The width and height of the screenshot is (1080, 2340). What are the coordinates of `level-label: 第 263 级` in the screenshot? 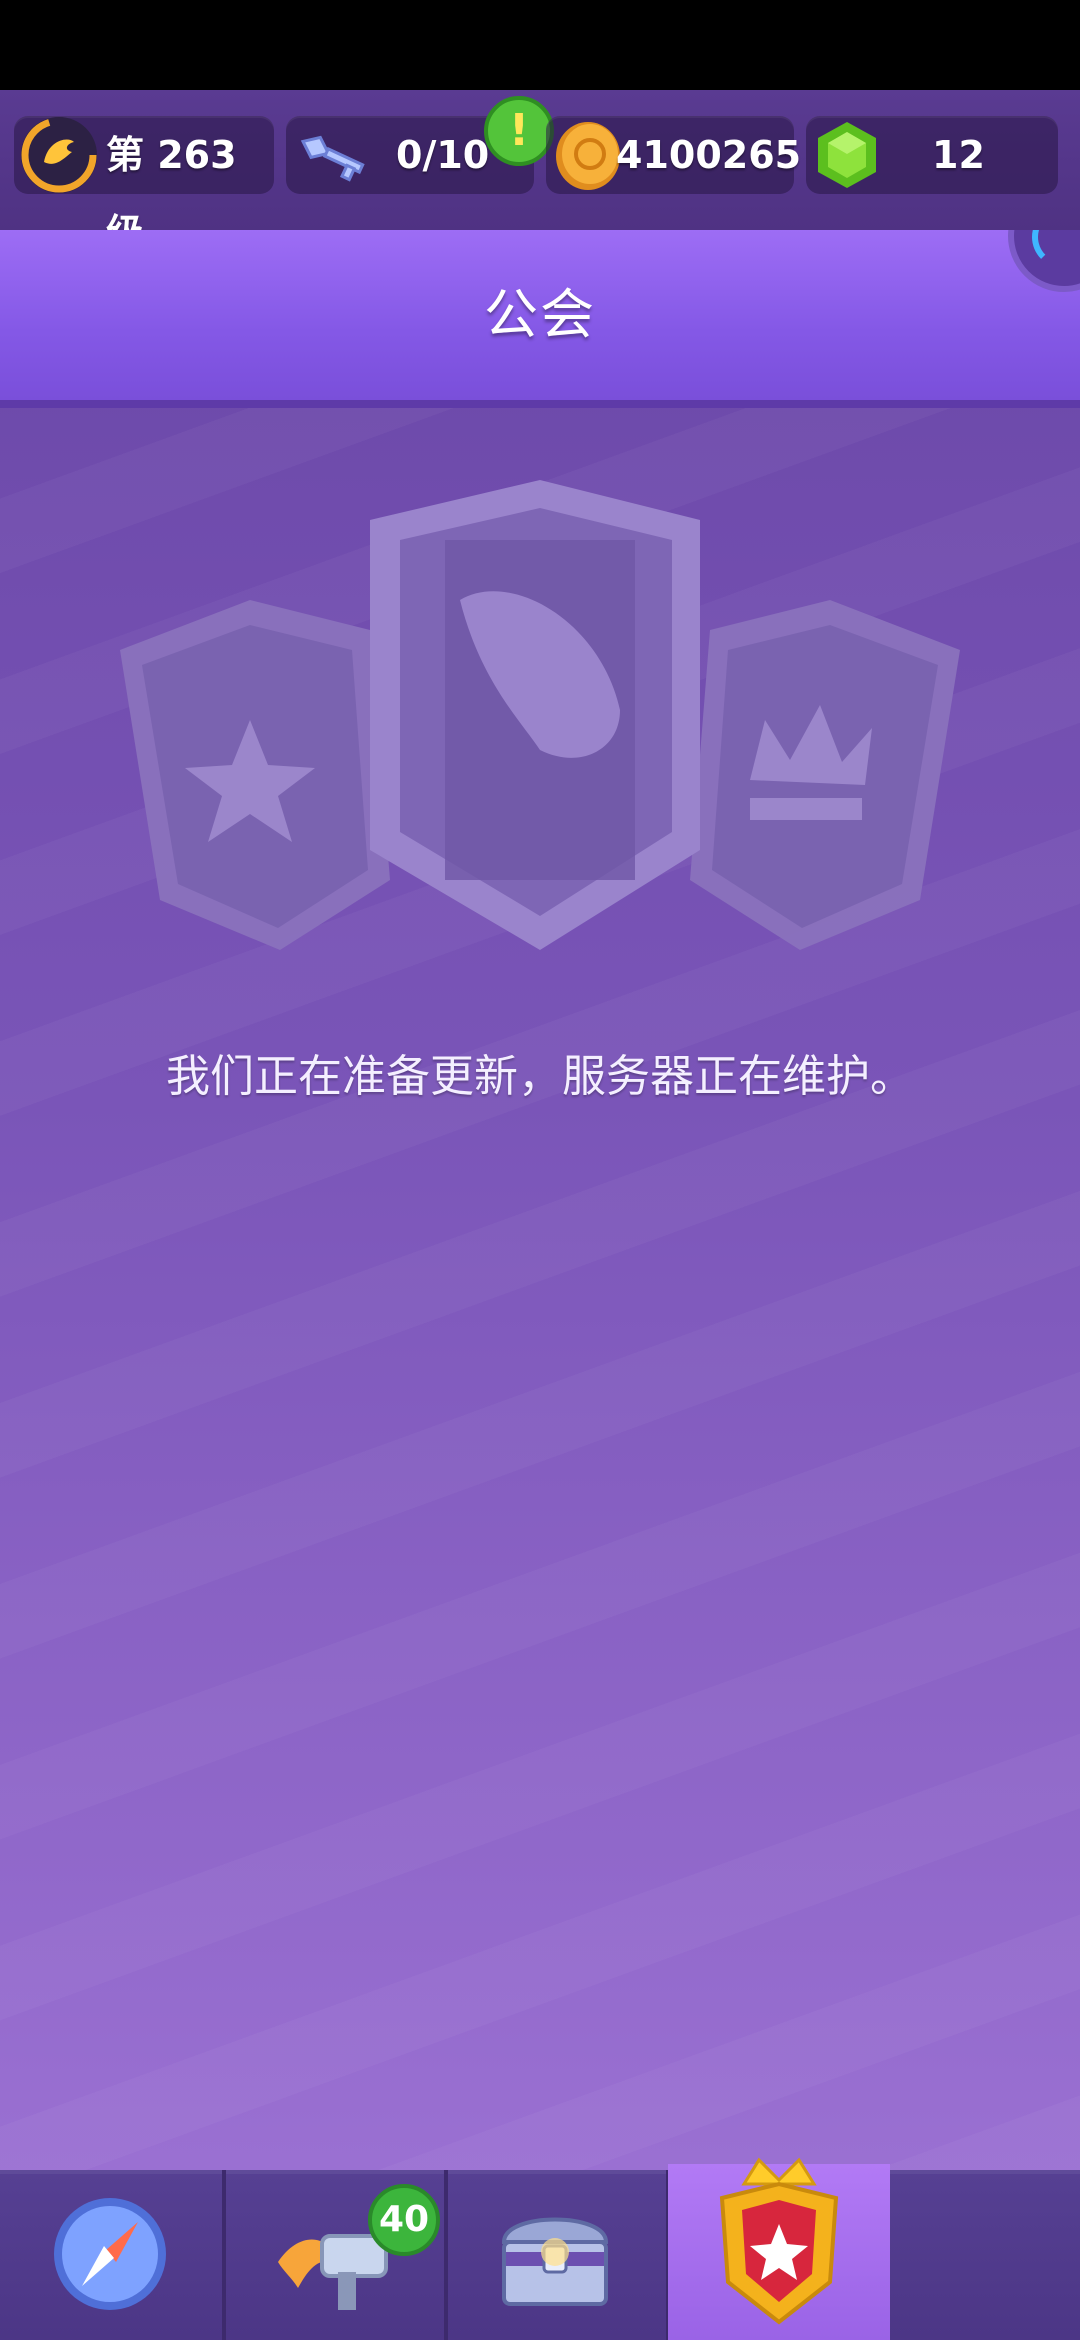 It's located at (171, 194).